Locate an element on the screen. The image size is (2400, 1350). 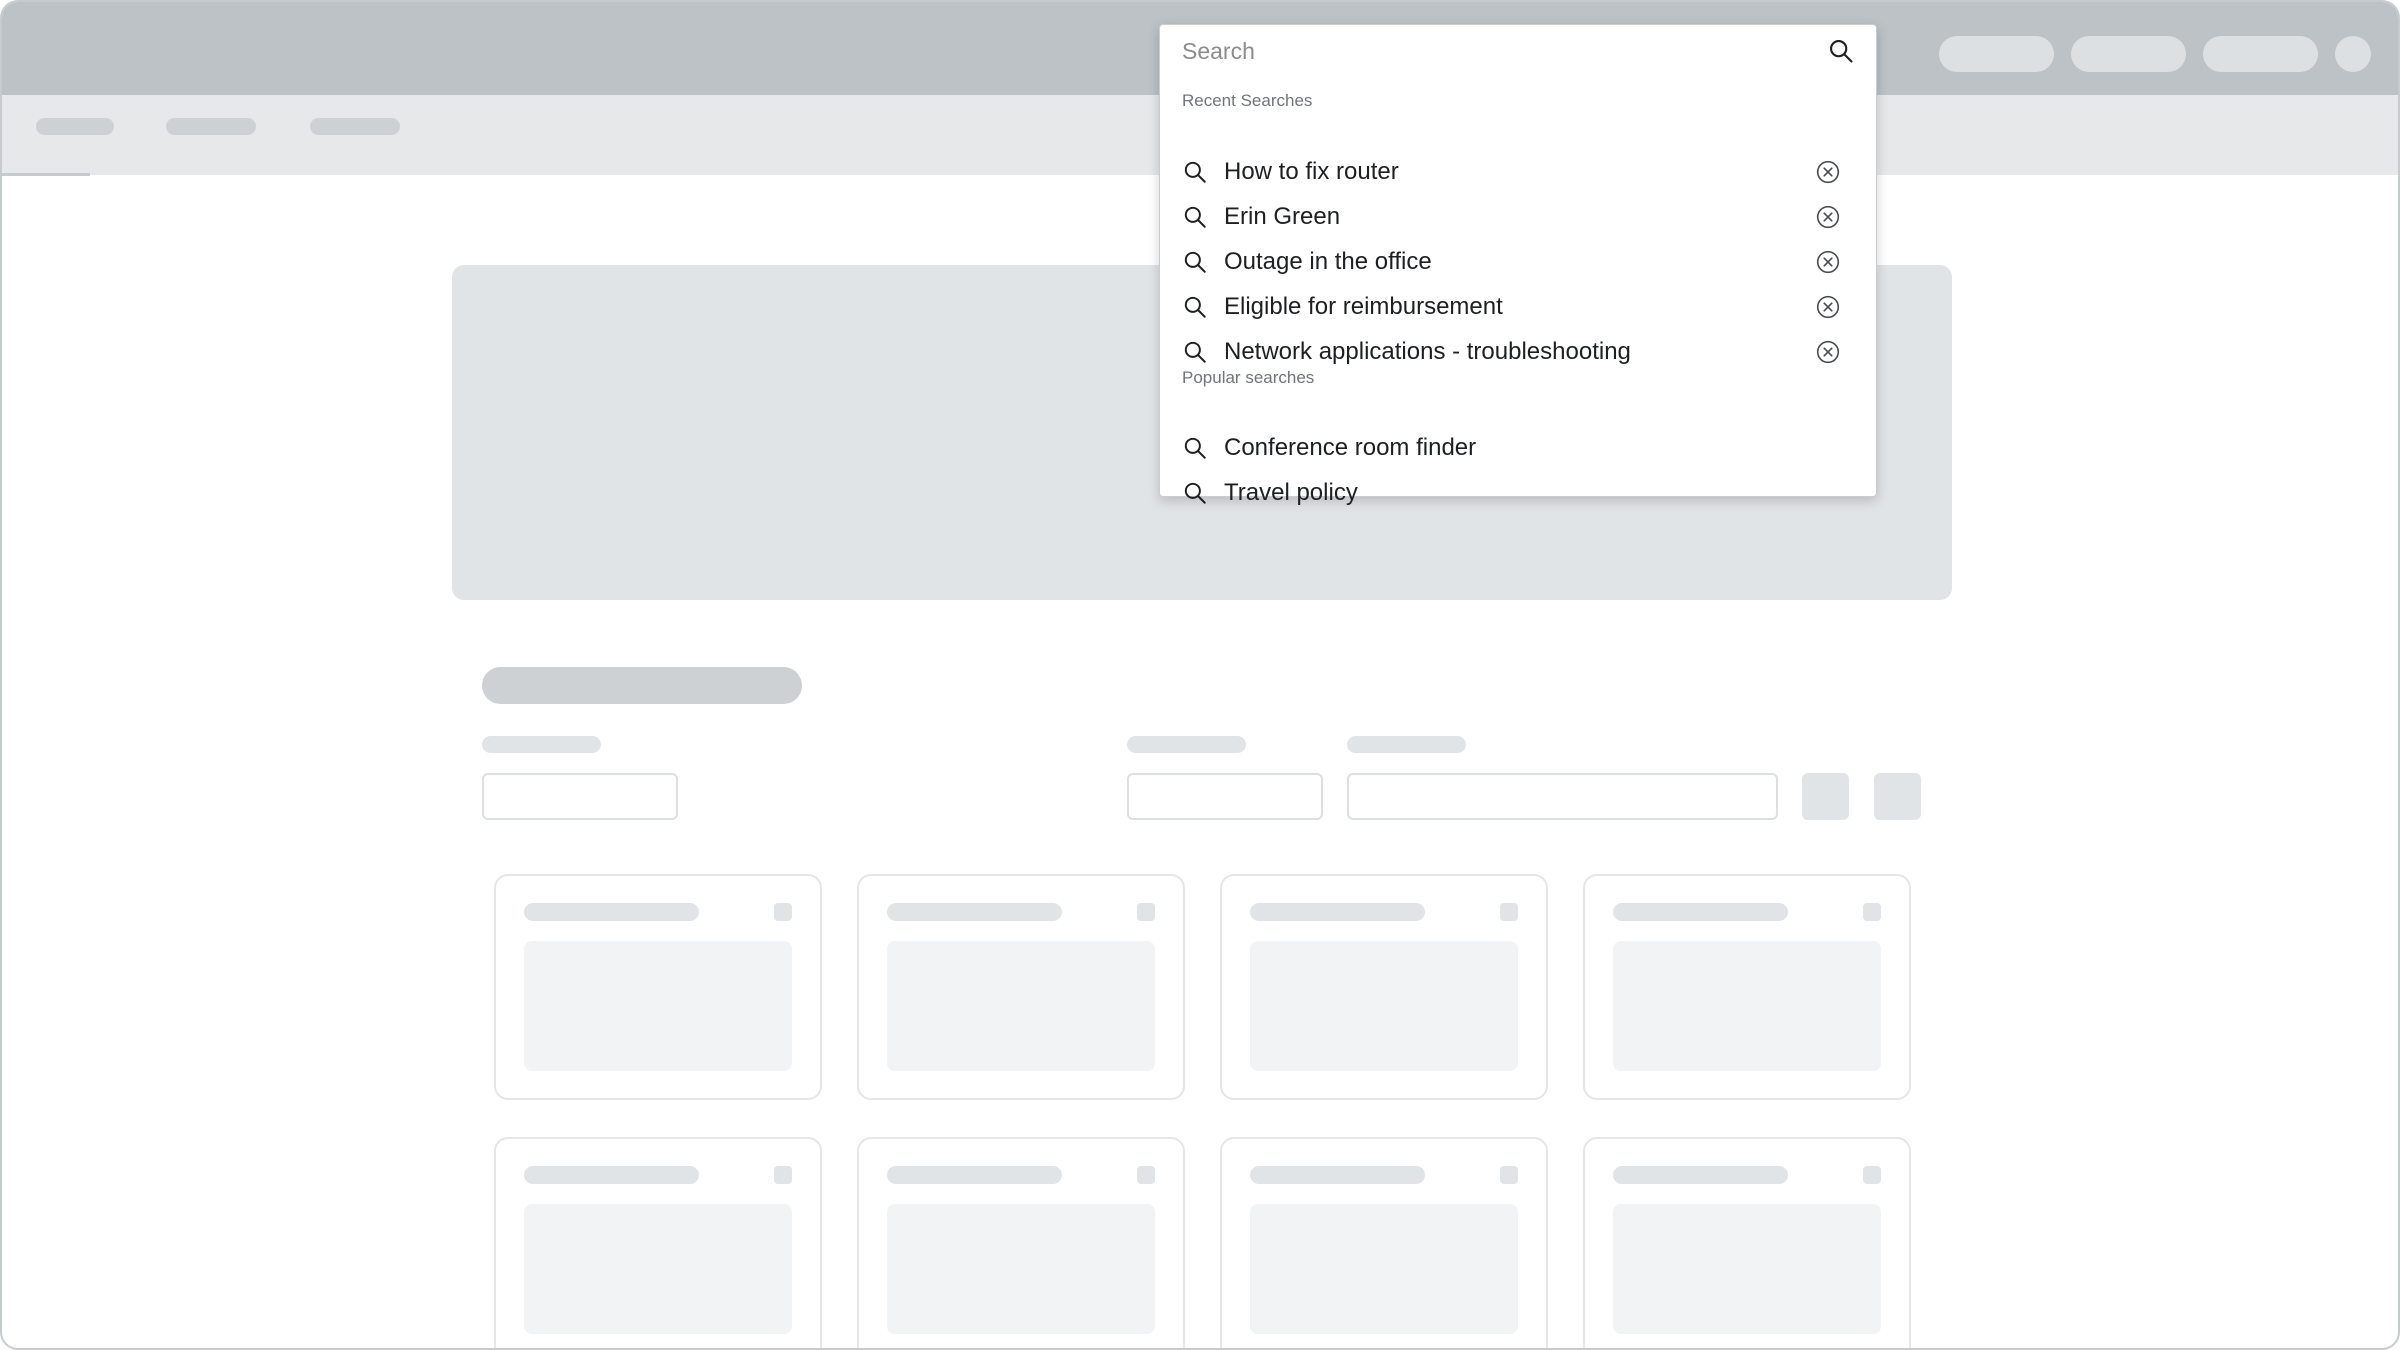
recent-search-label: Network applications - troubleshooting is located at coordinates (1427, 351).